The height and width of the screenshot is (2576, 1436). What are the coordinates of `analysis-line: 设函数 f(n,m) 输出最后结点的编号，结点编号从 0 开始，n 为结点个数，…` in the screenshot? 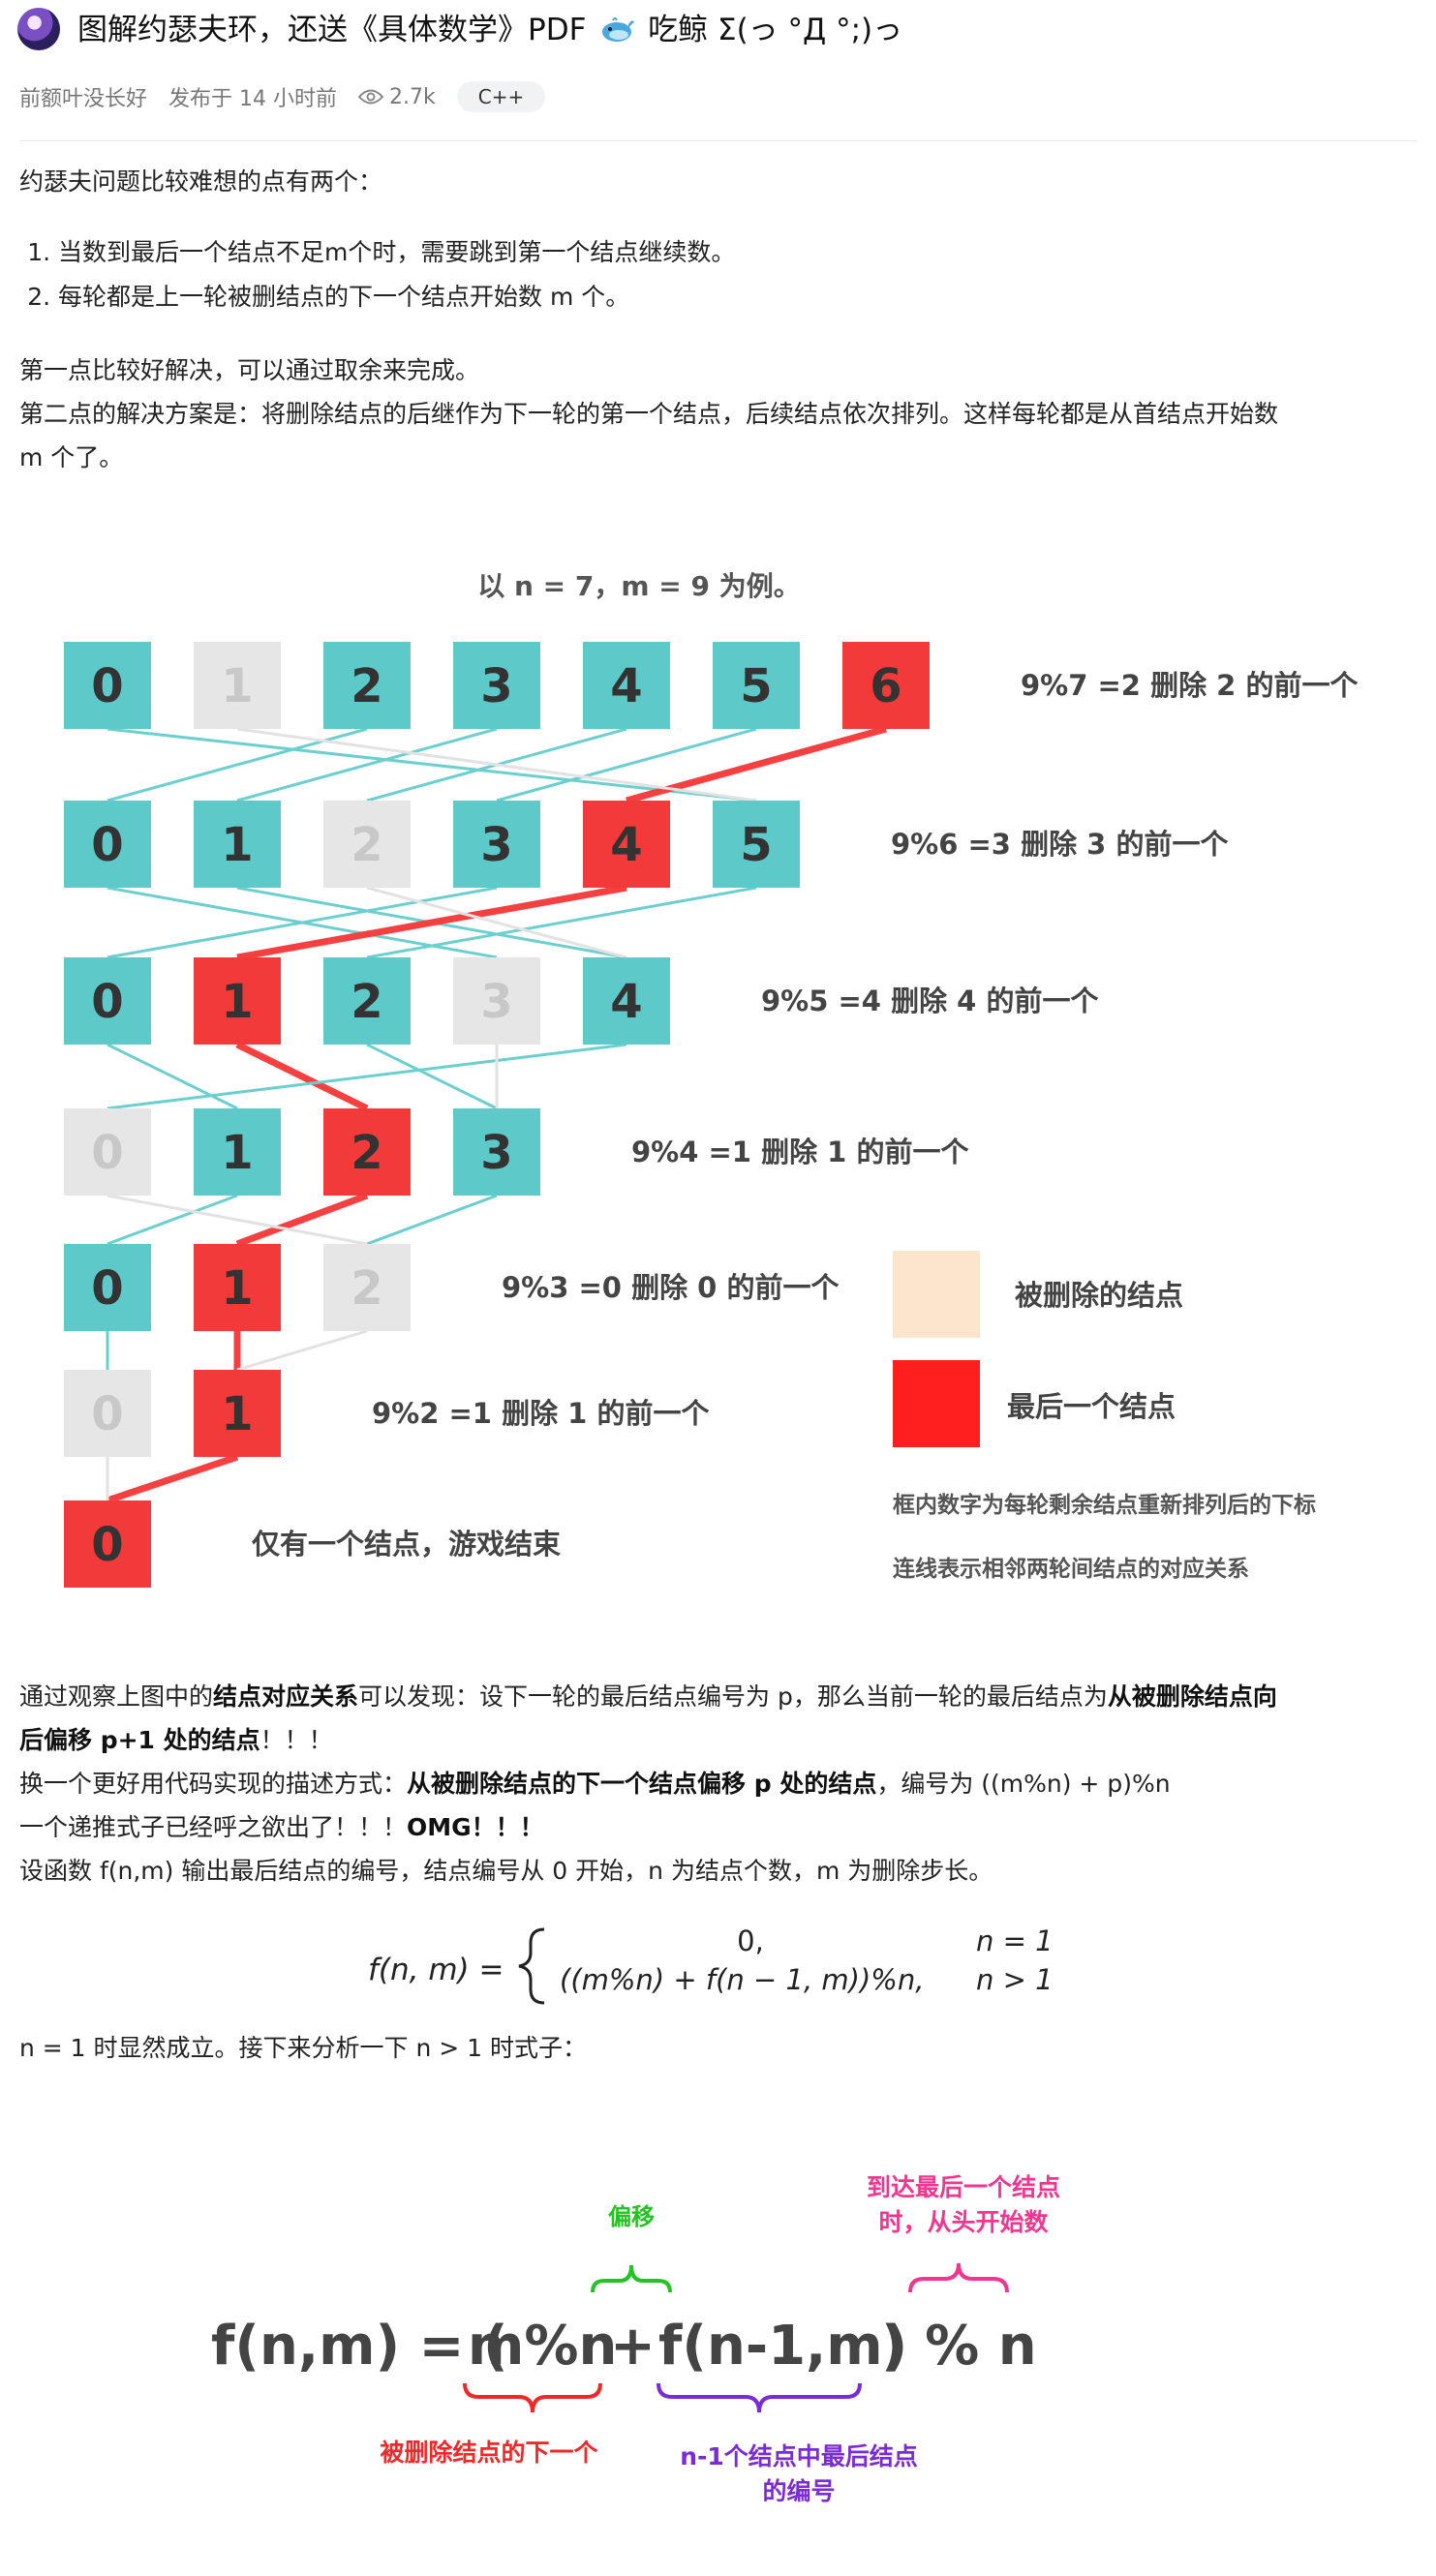 It's located at (506, 1871).